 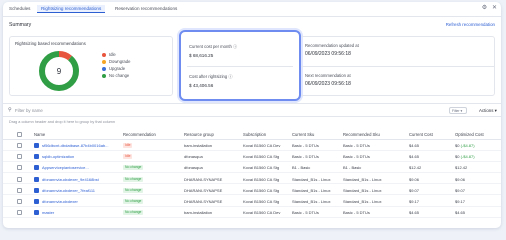 What do you see at coordinates (81, 212) in the screenshot?
I see `resource-name-link: master` at bounding box center [81, 212].